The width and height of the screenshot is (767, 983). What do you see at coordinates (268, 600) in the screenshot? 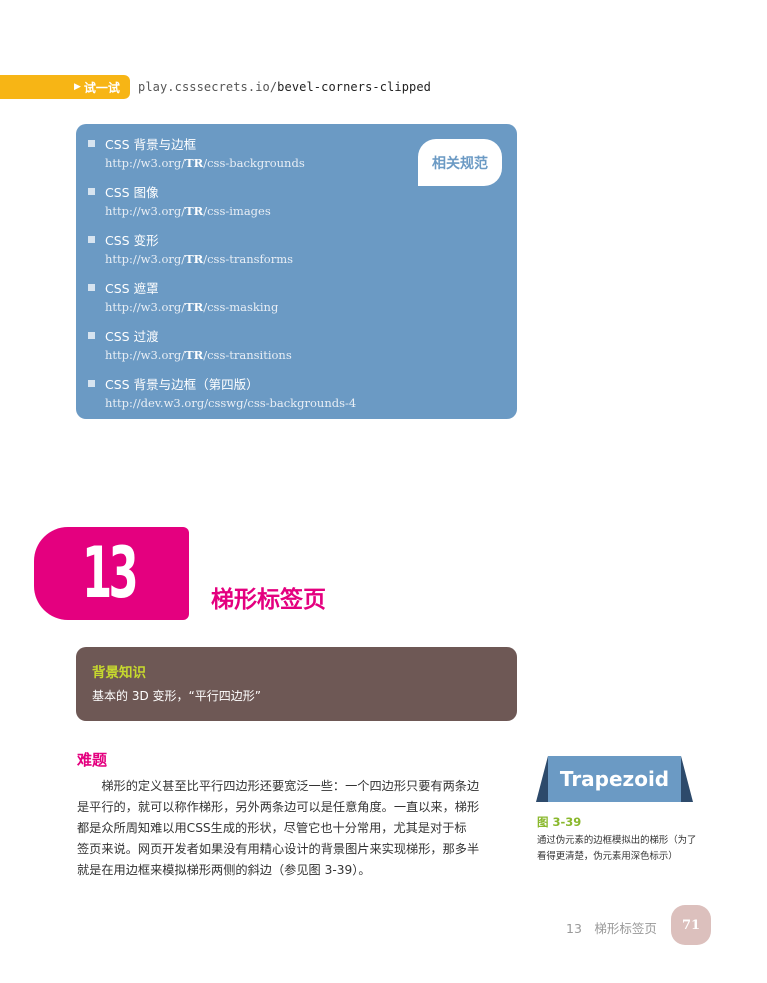
I see `chapter-title: 梯形标签页` at bounding box center [268, 600].